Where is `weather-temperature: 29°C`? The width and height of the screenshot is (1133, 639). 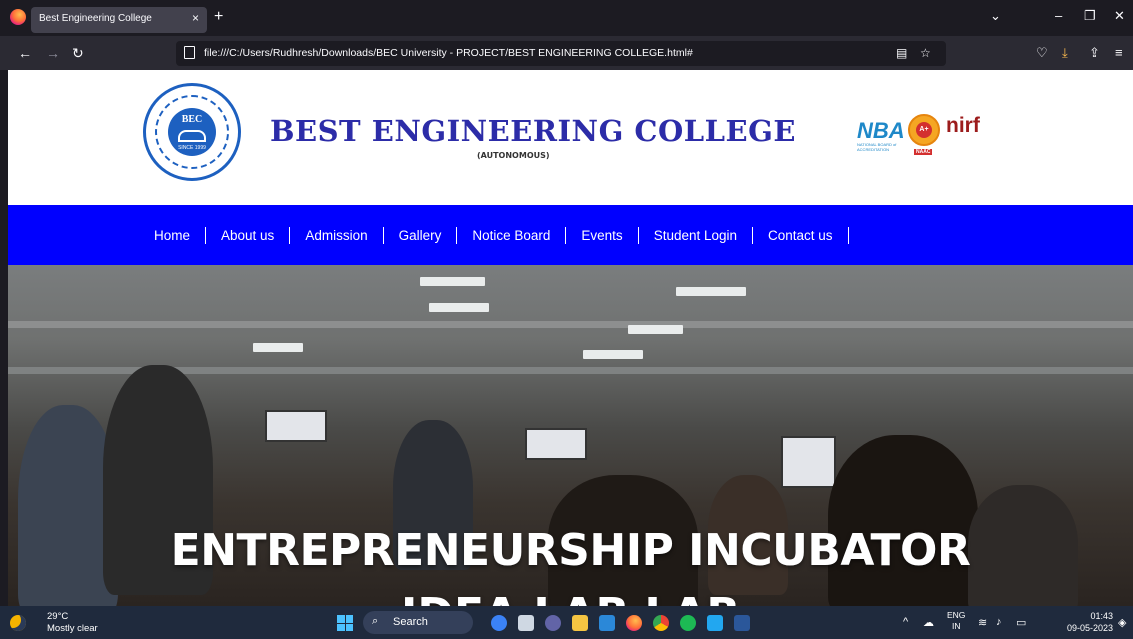
weather-temperature: 29°C is located at coordinates (57, 616).